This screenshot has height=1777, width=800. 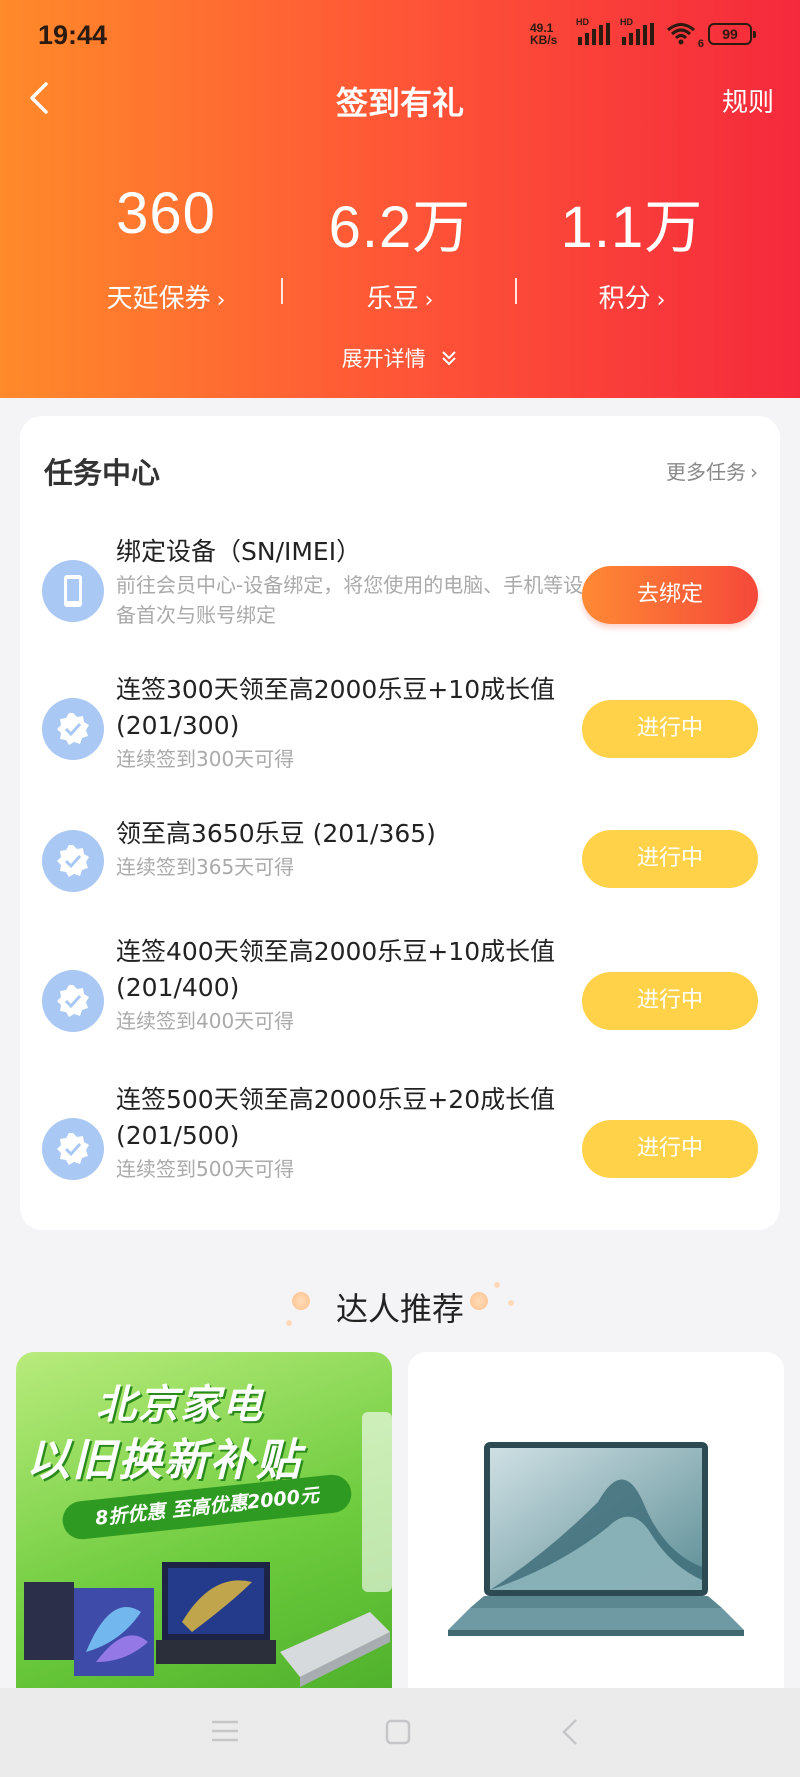 What do you see at coordinates (102, 473) in the screenshot?
I see `task-center-title: 任务中心` at bounding box center [102, 473].